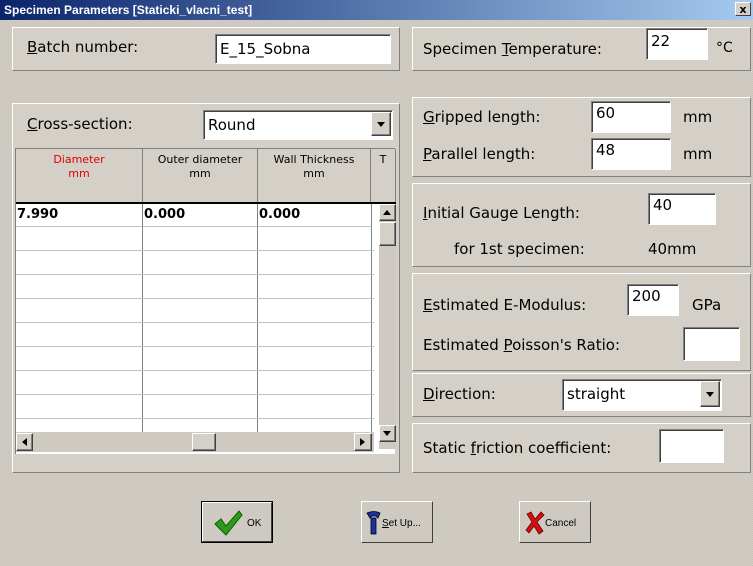 This screenshot has height=566, width=753. What do you see at coordinates (200, 176) in the screenshot?
I see `grid-header-outer-diameter: Outer diameter mm` at bounding box center [200, 176].